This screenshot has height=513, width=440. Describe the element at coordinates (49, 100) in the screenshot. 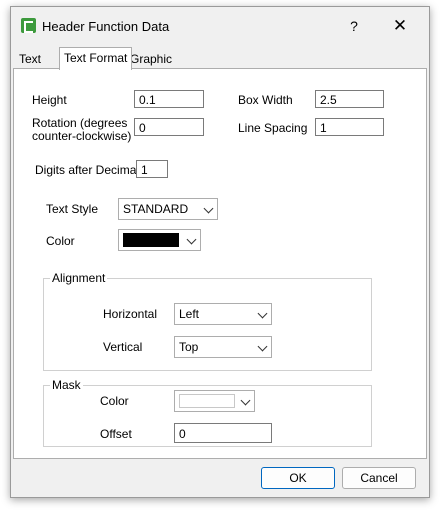

I see `height-label: Height` at that location.